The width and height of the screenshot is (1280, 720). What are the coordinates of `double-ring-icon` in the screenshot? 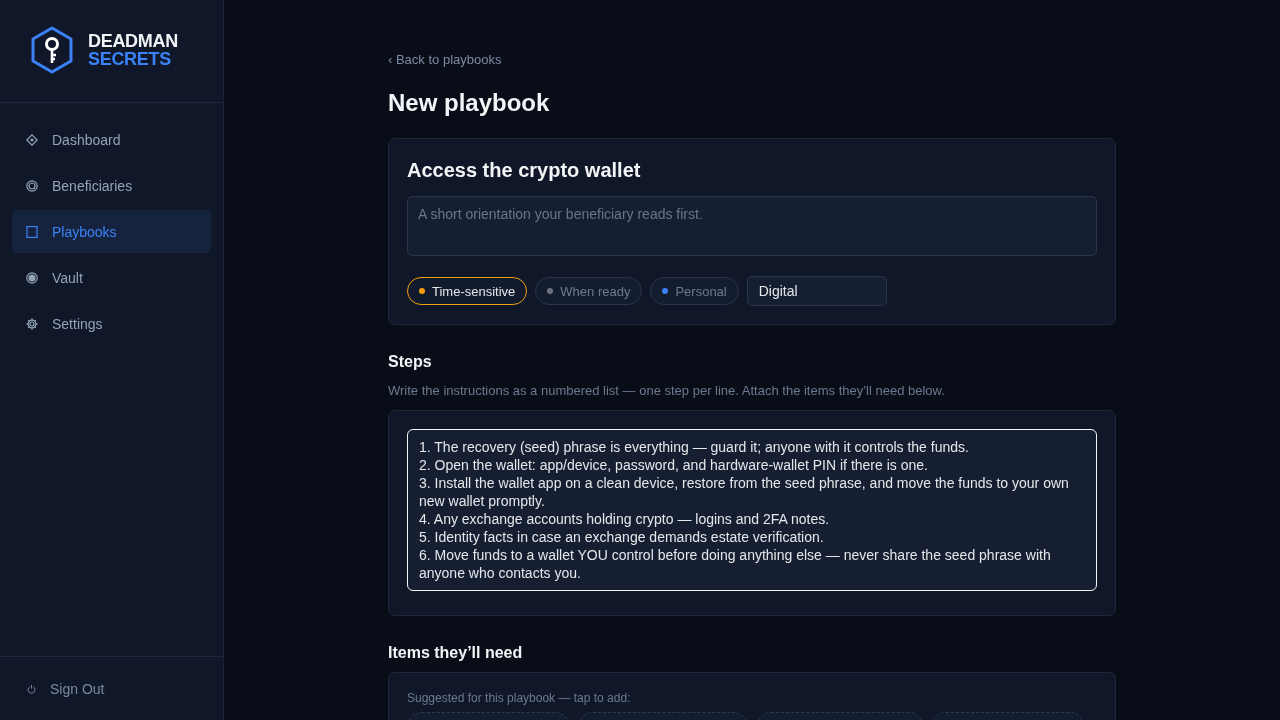 It's located at (32, 185).